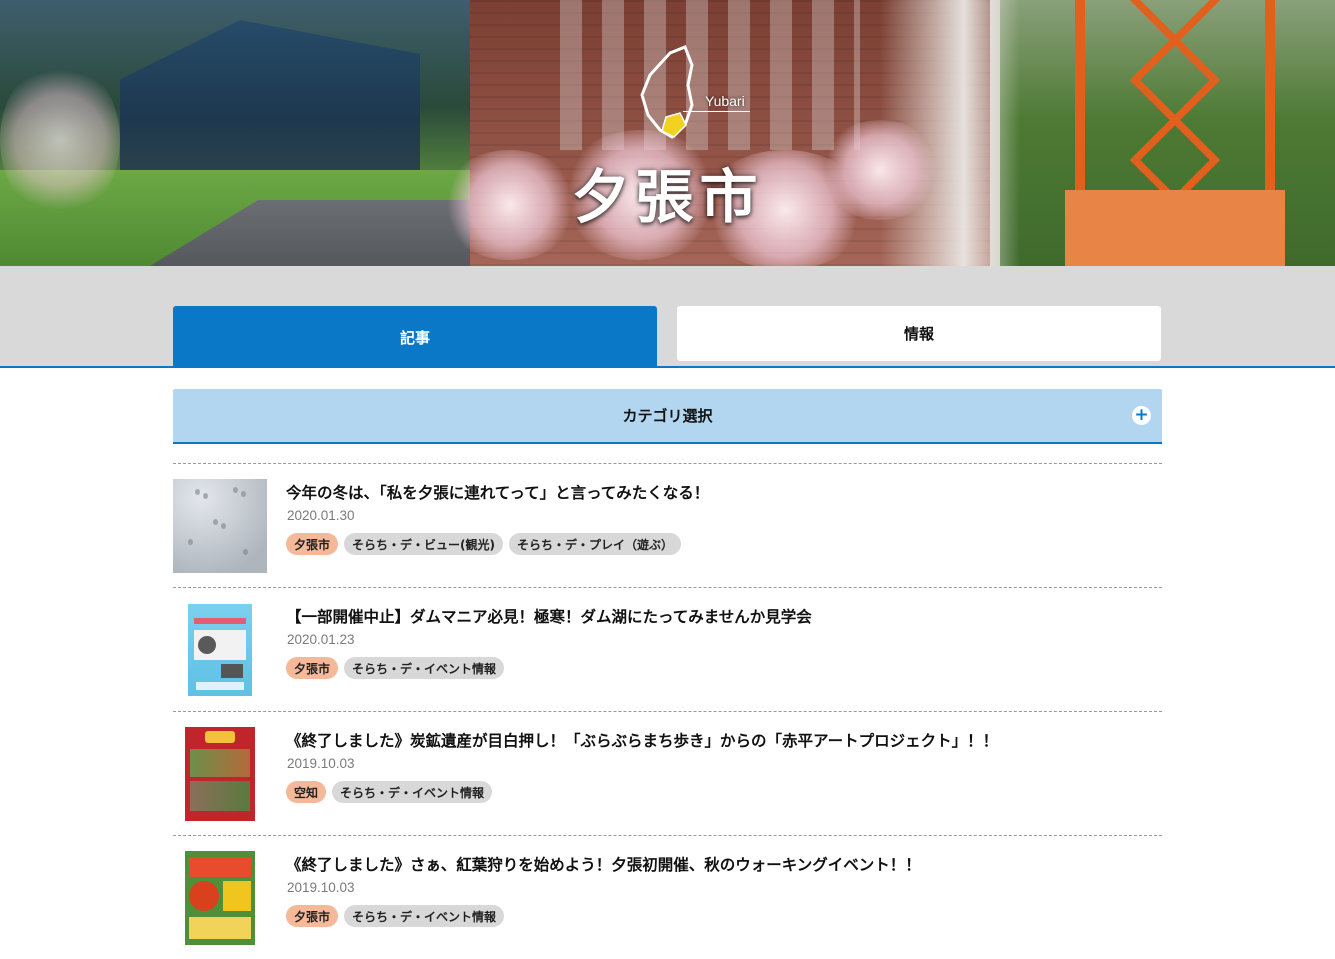 The width and height of the screenshot is (1335, 959). Describe the element at coordinates (667, 197) in the screenshot. I see `hero-title: 夕張市` at that location.